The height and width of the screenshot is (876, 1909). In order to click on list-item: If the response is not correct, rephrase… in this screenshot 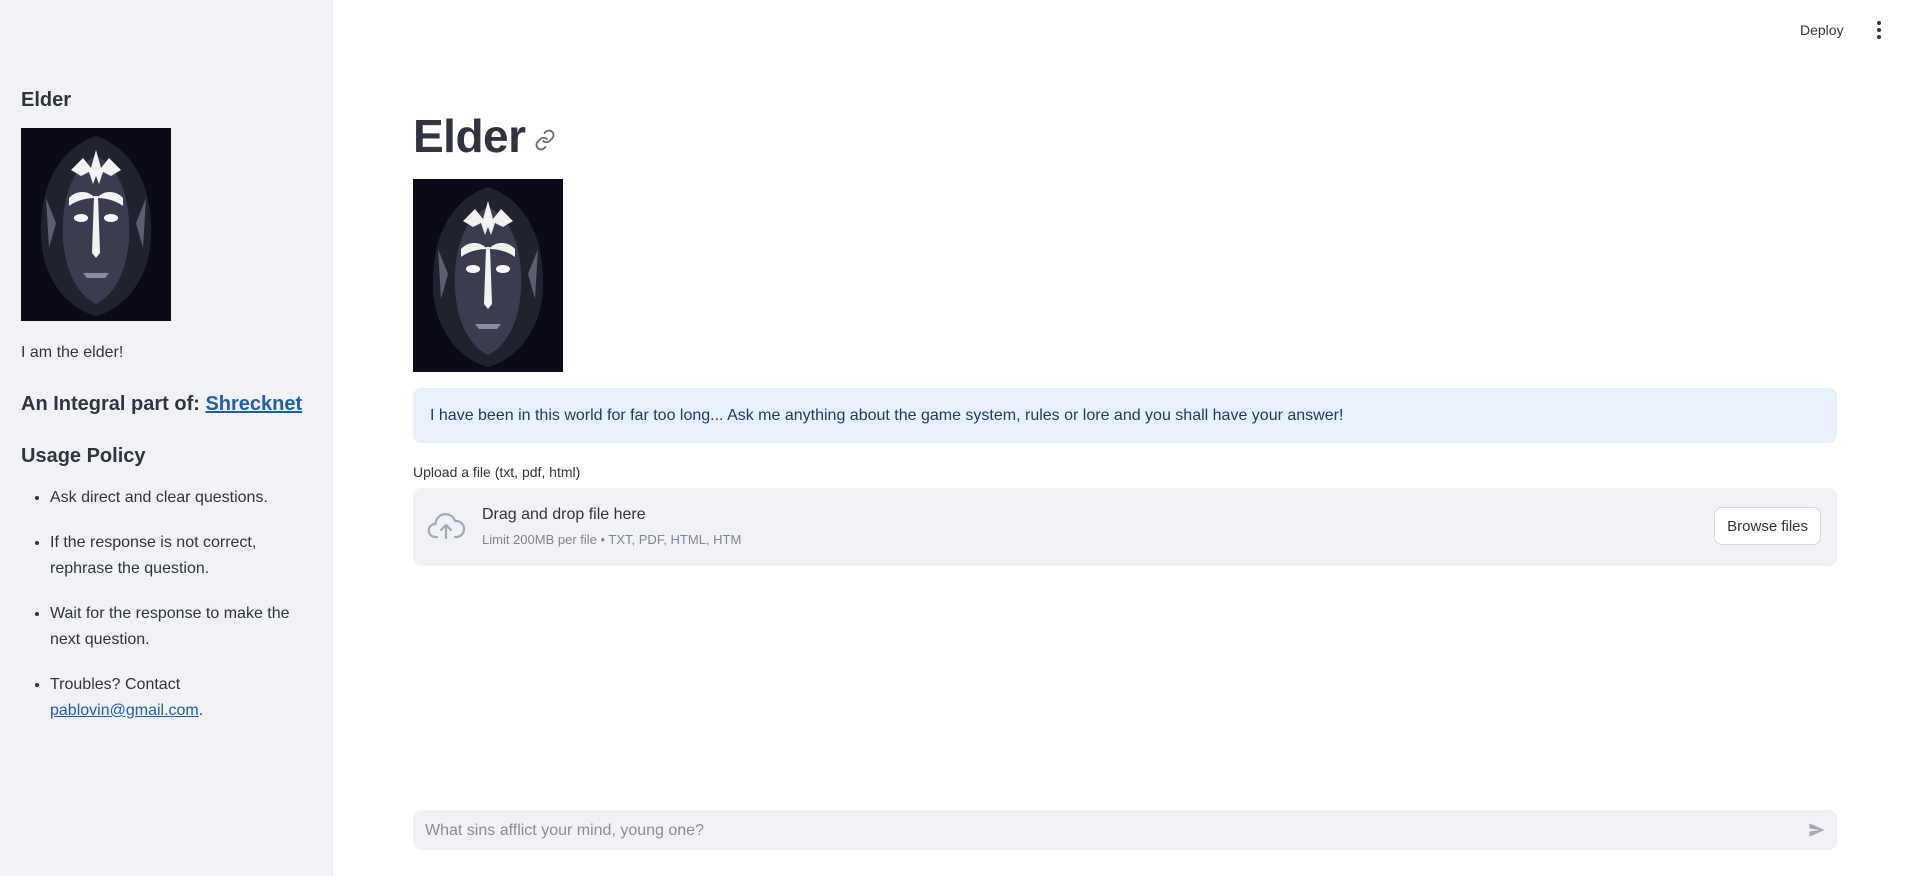, I will do `click(183, 556)`.